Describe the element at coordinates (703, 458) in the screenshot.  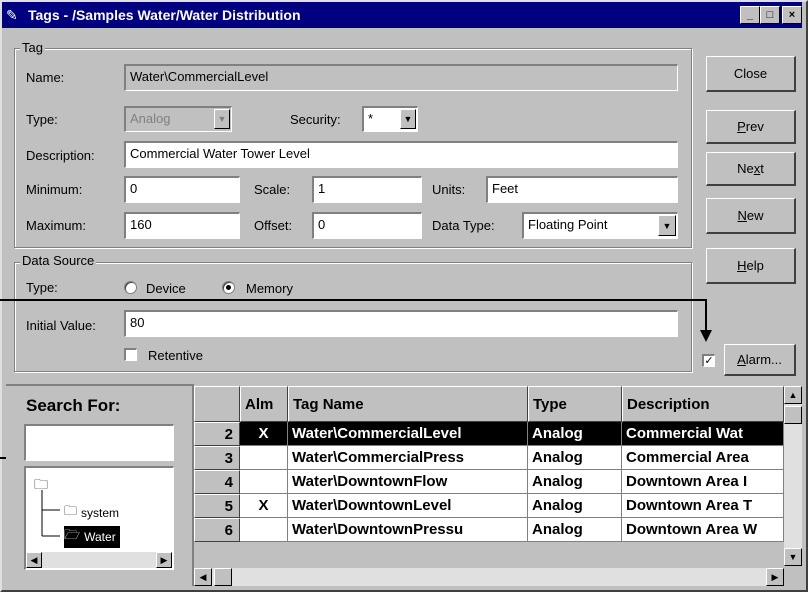
I see `description-cell: Commercial Area` at that location.